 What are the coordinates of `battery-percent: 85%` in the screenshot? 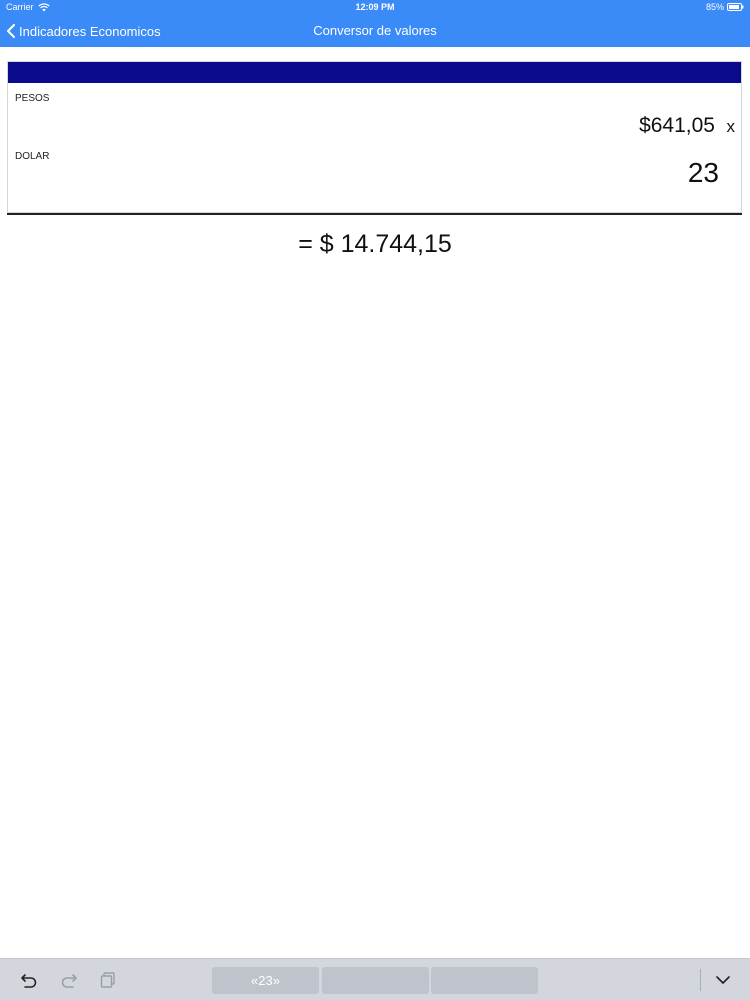 It's located at (714, 7).